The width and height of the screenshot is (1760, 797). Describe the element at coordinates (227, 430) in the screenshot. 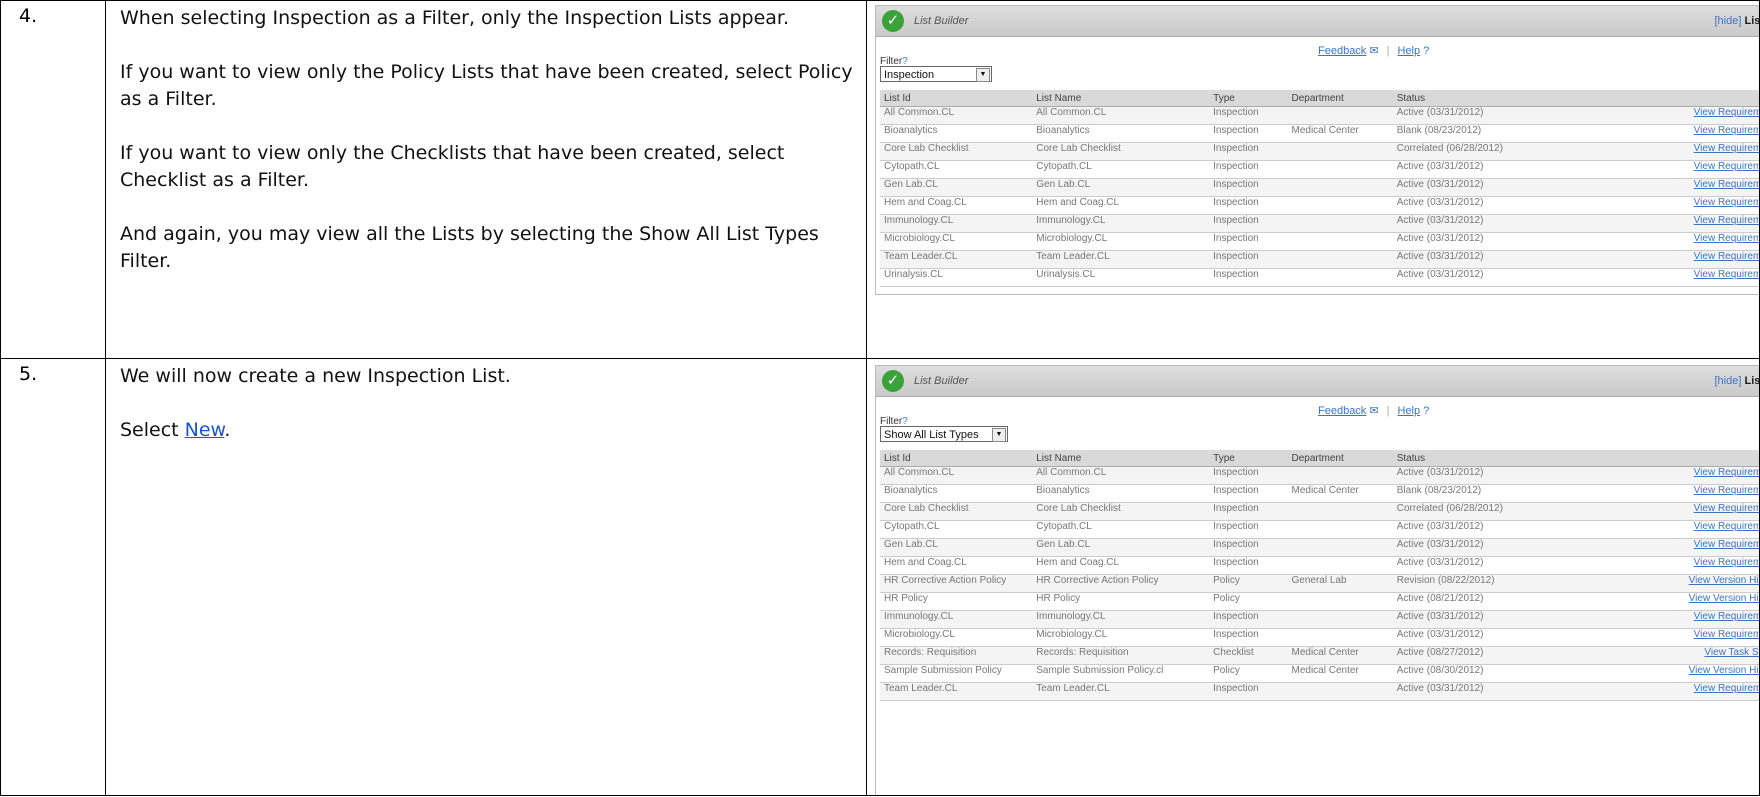

I see `select-suffix: .` at that location.